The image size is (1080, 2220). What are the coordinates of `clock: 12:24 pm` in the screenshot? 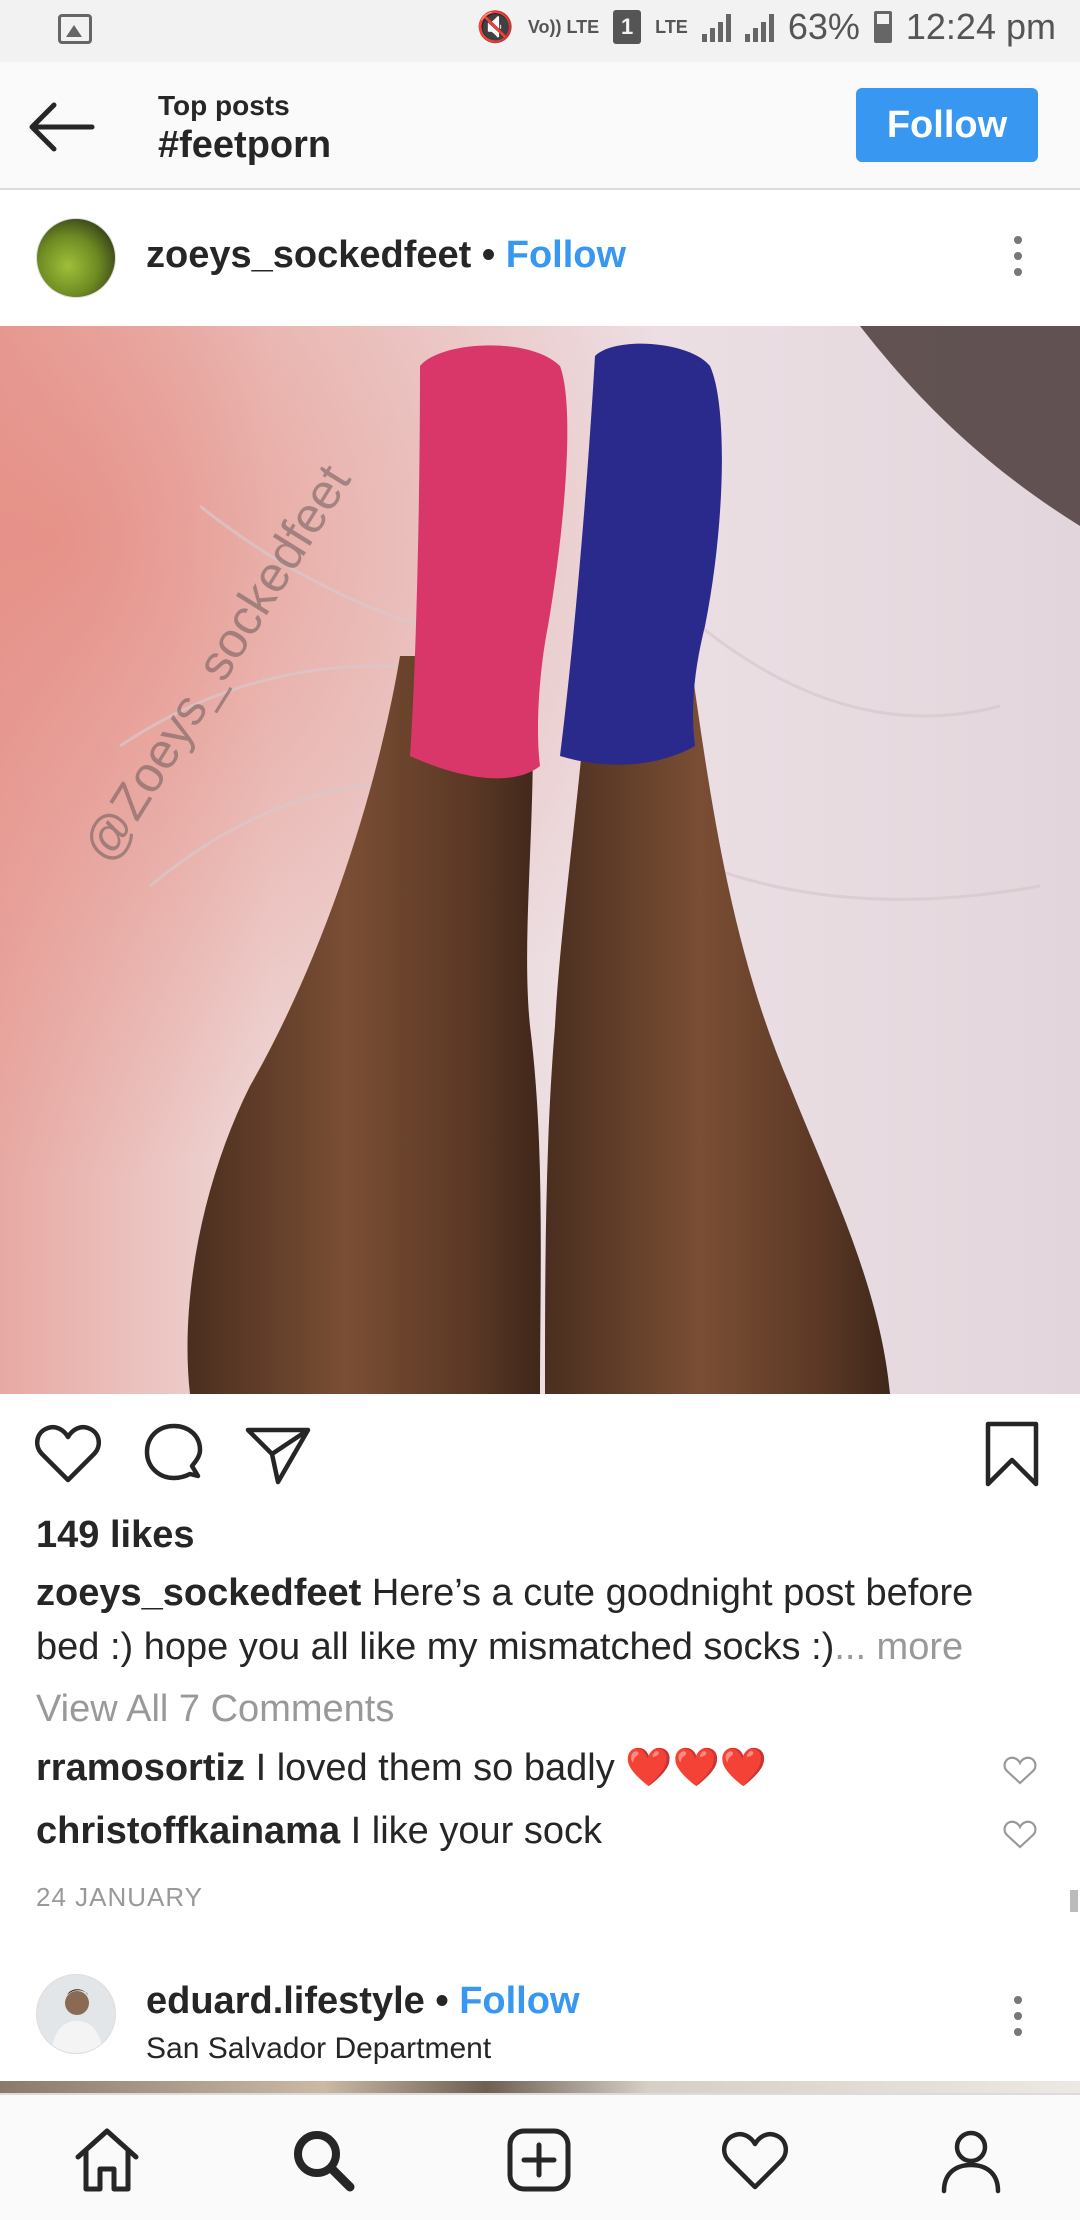 It's located at (980, 26).